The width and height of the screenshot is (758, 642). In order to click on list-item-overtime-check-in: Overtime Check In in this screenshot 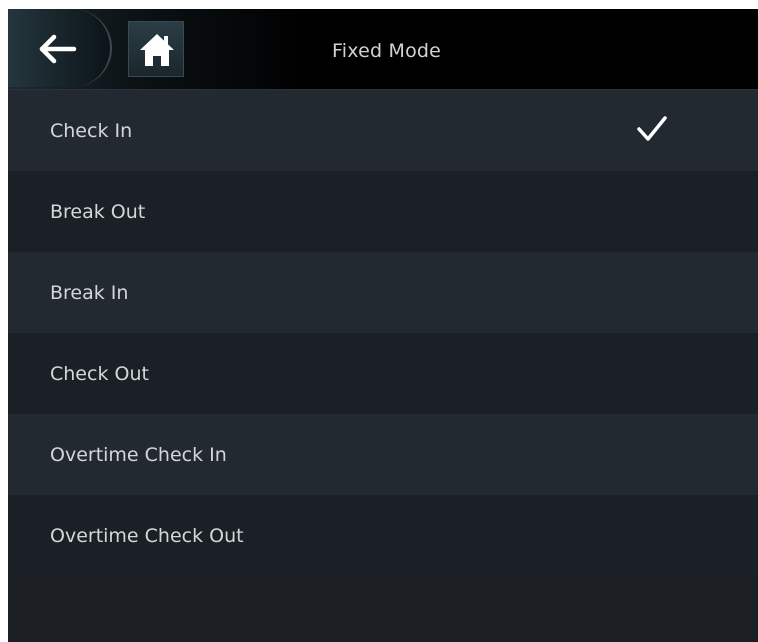, I will do `click(383, 454)`.